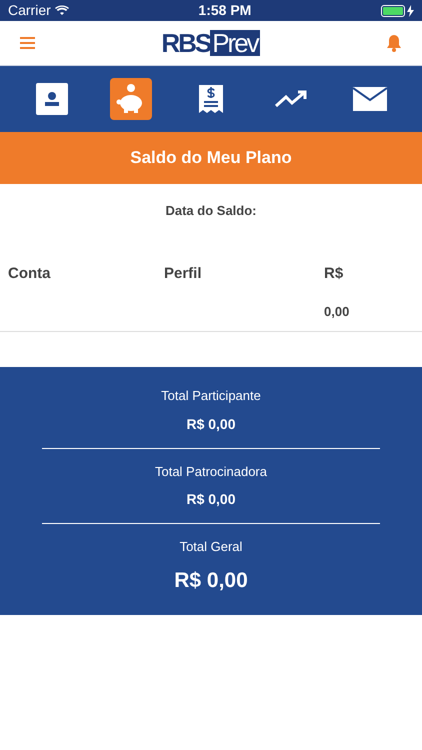  Describe the element at coordinates (183, 274) in the screenshot. I see `column-header: Perfil` at that location.